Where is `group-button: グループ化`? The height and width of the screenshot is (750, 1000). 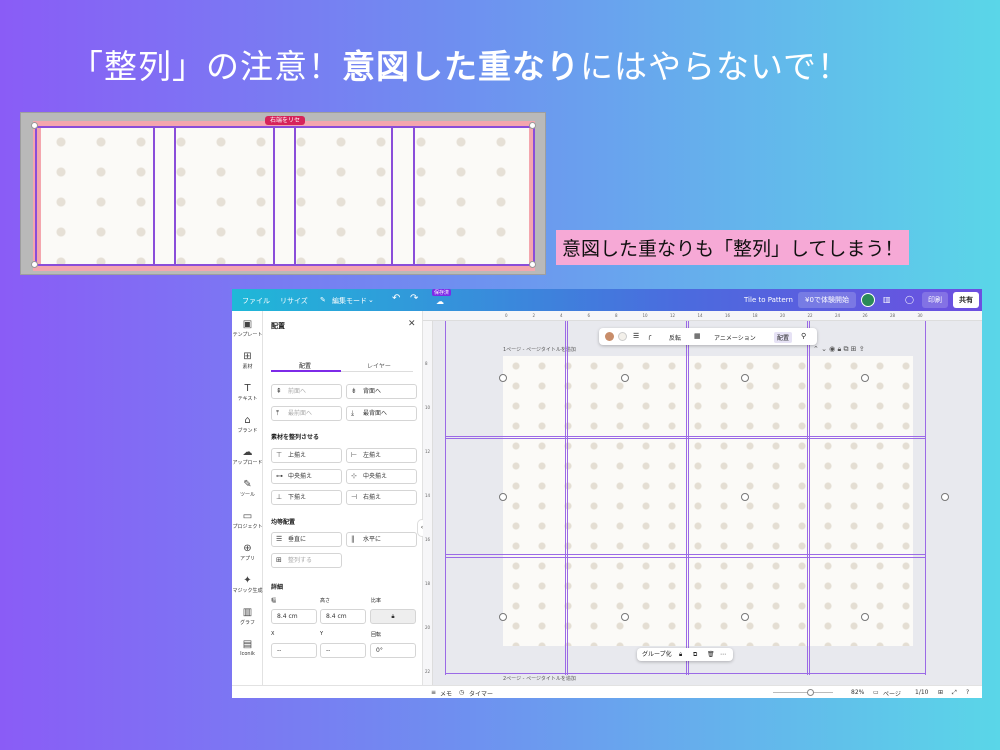 group-button: グループ化 is located at coordinates (657, 654).